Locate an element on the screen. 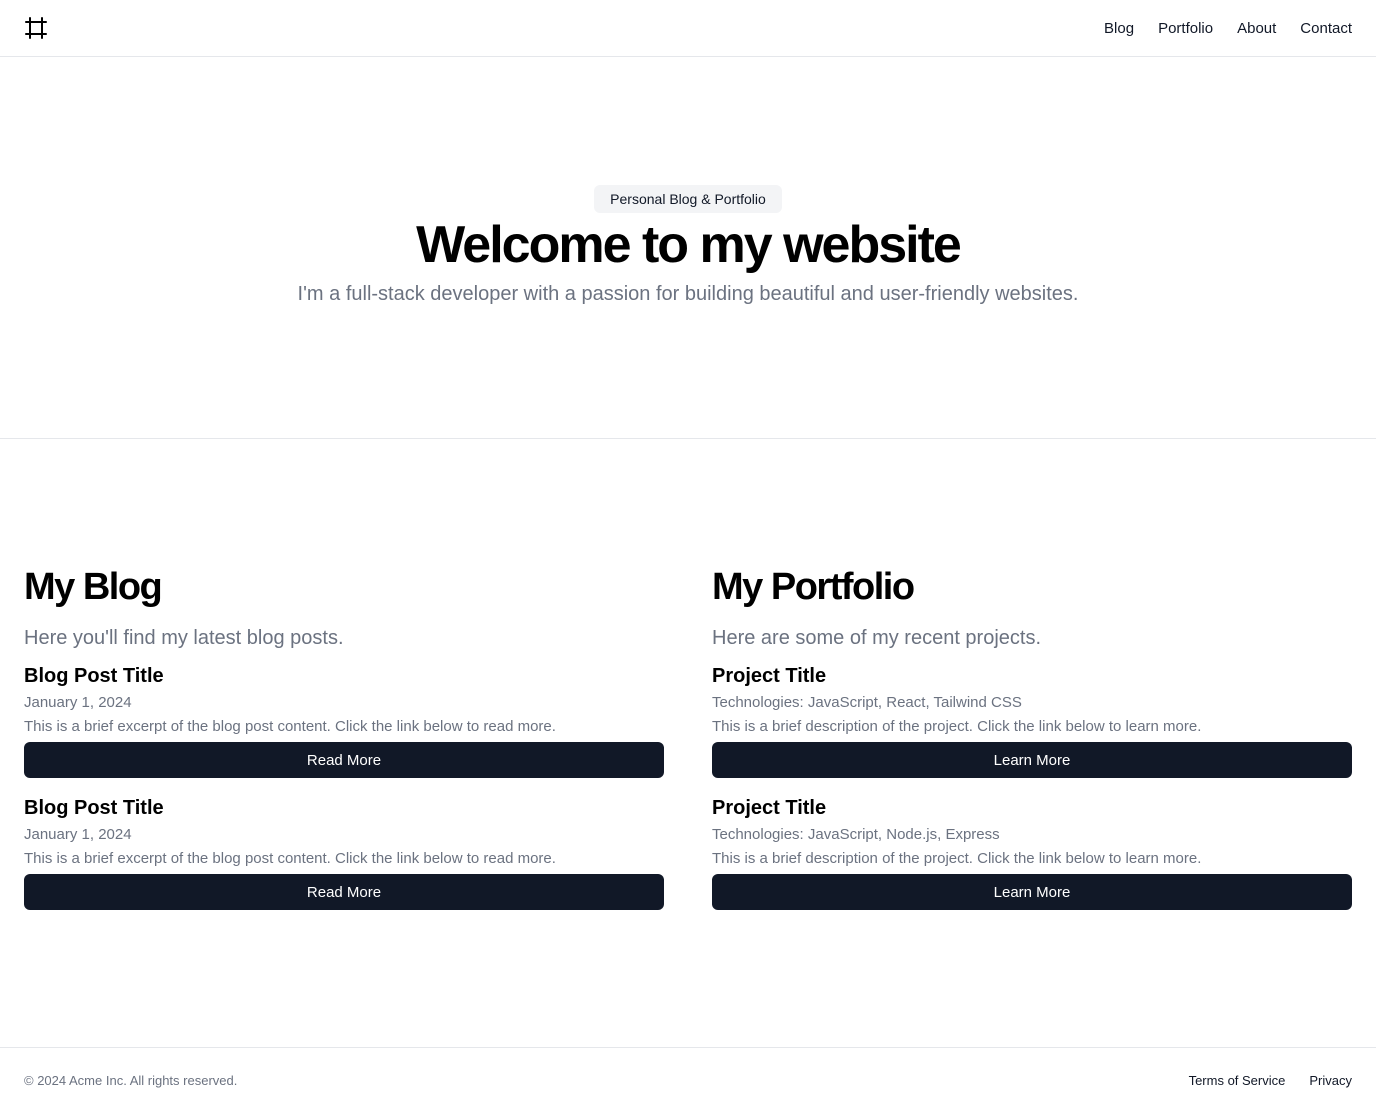 The width and height of the screenshot is (1376, 1112). footer-link-privacy: Privacy is located at coordinates (1330, 1081).